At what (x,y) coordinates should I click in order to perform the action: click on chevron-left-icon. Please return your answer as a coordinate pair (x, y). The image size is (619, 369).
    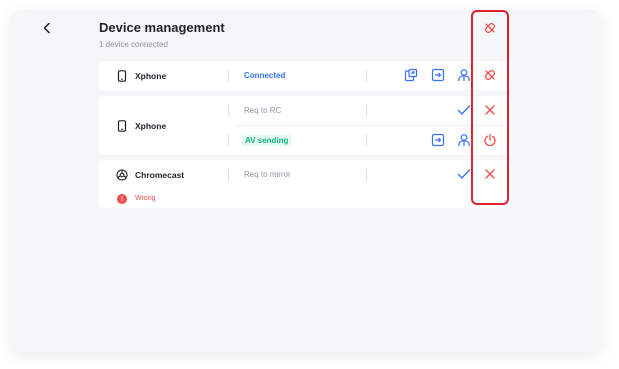
    Looking at the image, I should click on (46, 28).